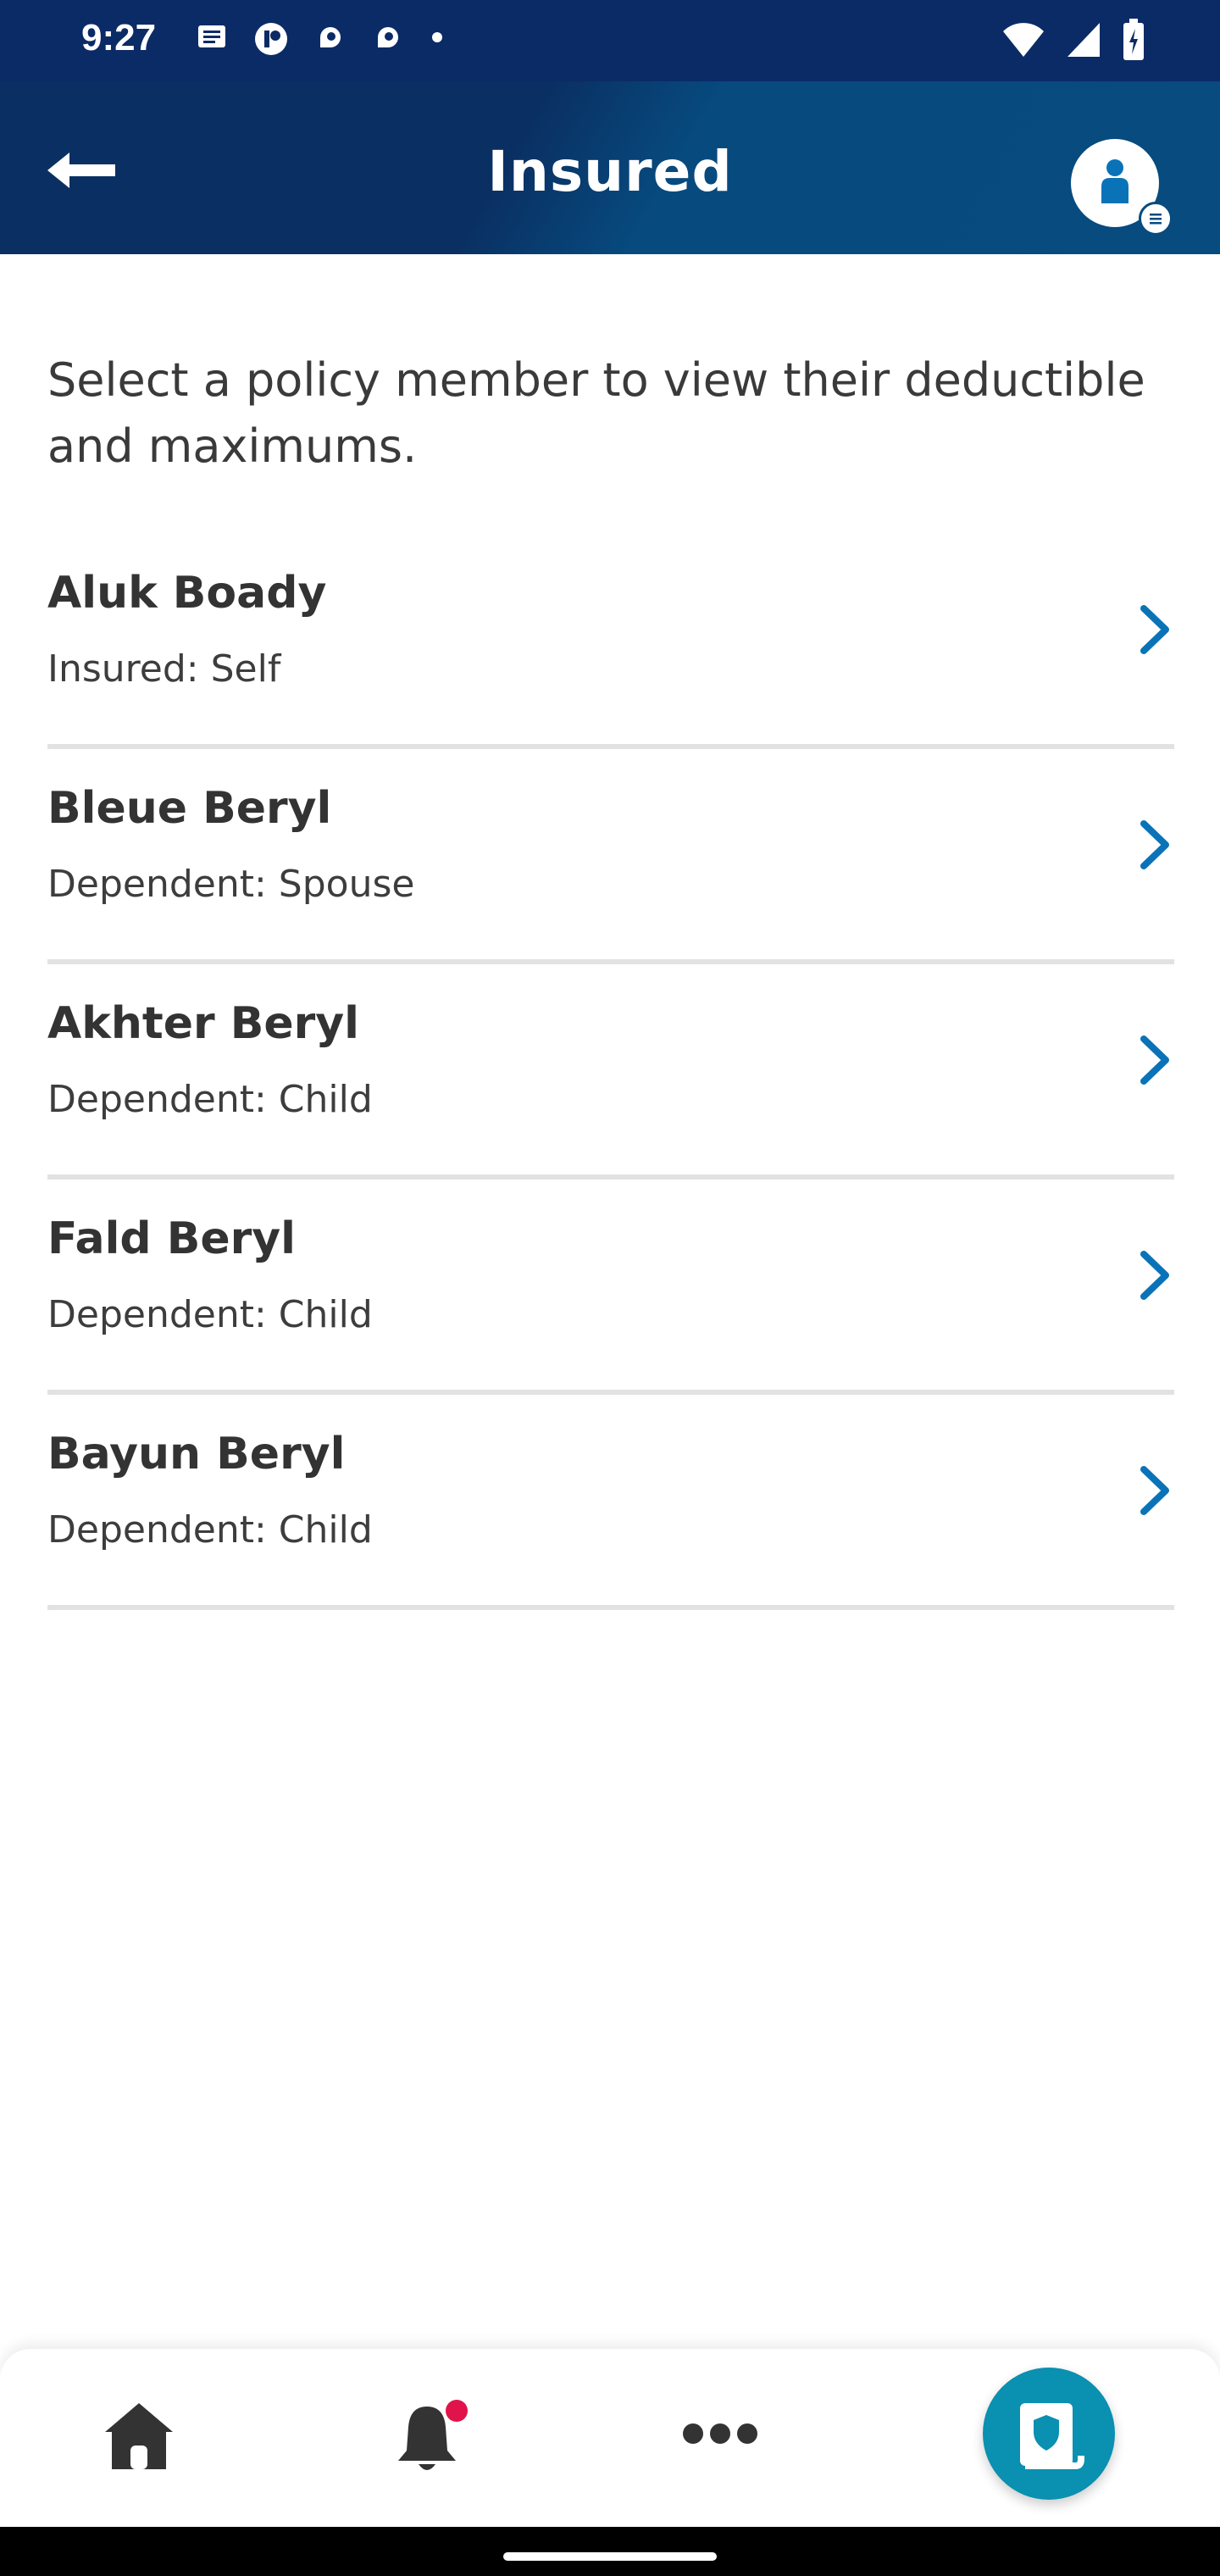  I want to click on nav-notifications, so click(431, 2438).